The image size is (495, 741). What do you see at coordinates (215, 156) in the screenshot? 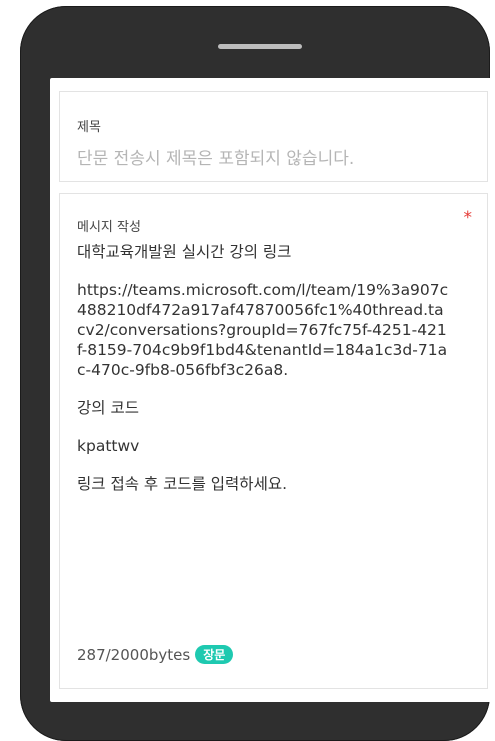
I see `subject-input: 단문 전송시 제목은 포함되지 않습니다.` at bounding box center [215, 156].